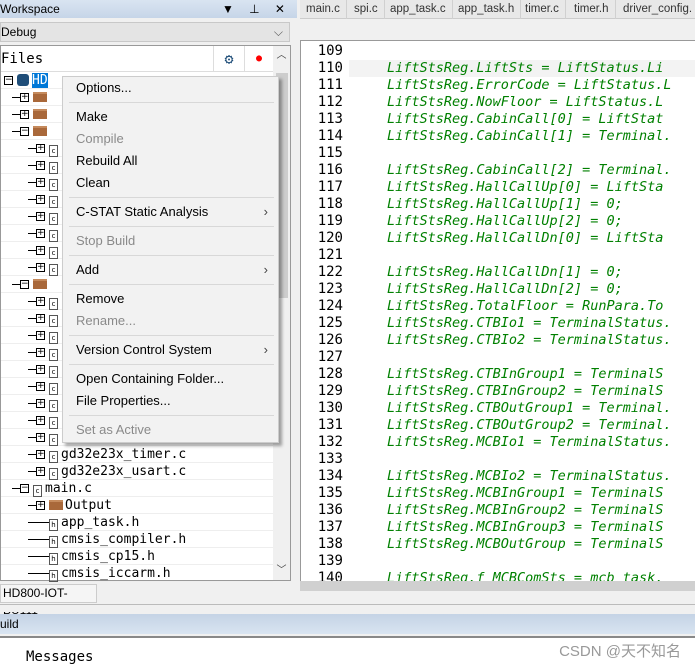 This screenshot has height=669, width=695. I want to click on tree-item: + c gd32e23x_usart.c, so click(137, 471).